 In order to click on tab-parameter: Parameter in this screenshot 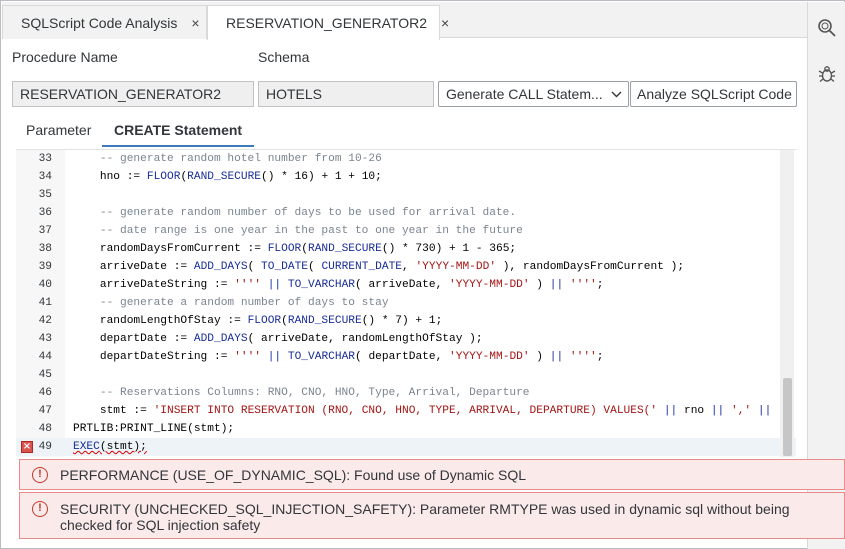, I will do `click(58, 133)`.